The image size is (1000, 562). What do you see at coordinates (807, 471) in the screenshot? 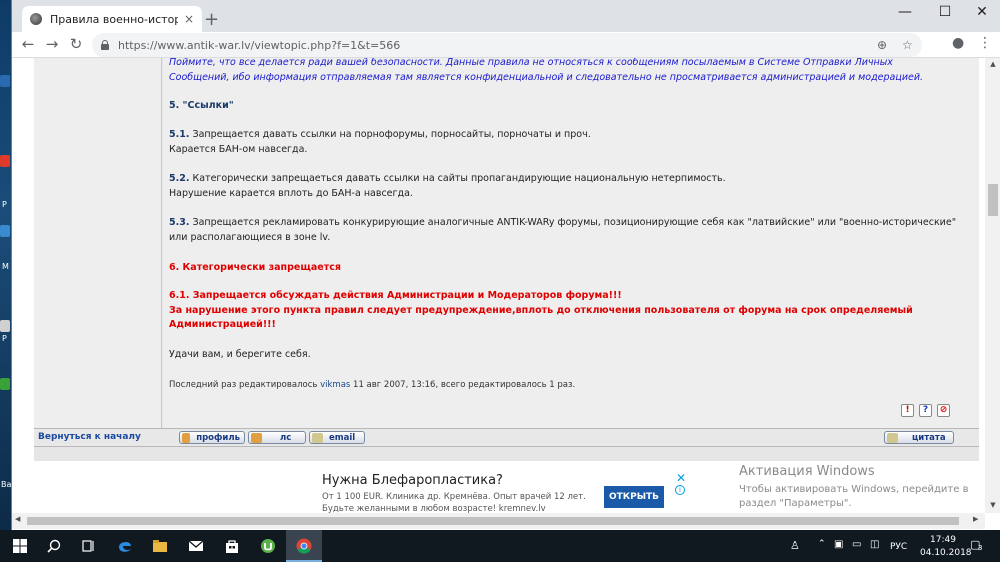
I see `activation-title: Активация Windows` at bounding box center [807, 471].